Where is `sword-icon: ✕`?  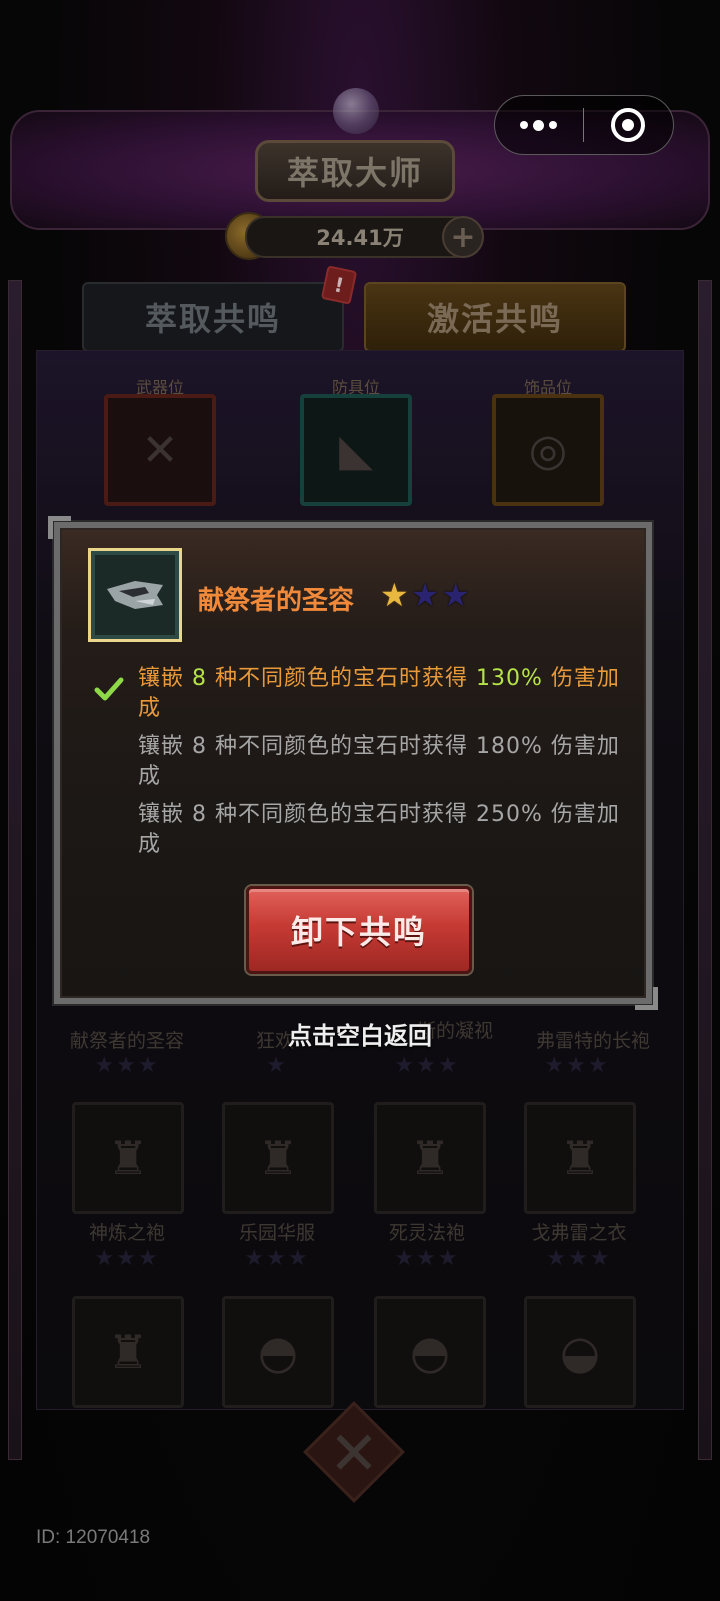 sword-icon: ✕ is located at coordinates (160, 450).